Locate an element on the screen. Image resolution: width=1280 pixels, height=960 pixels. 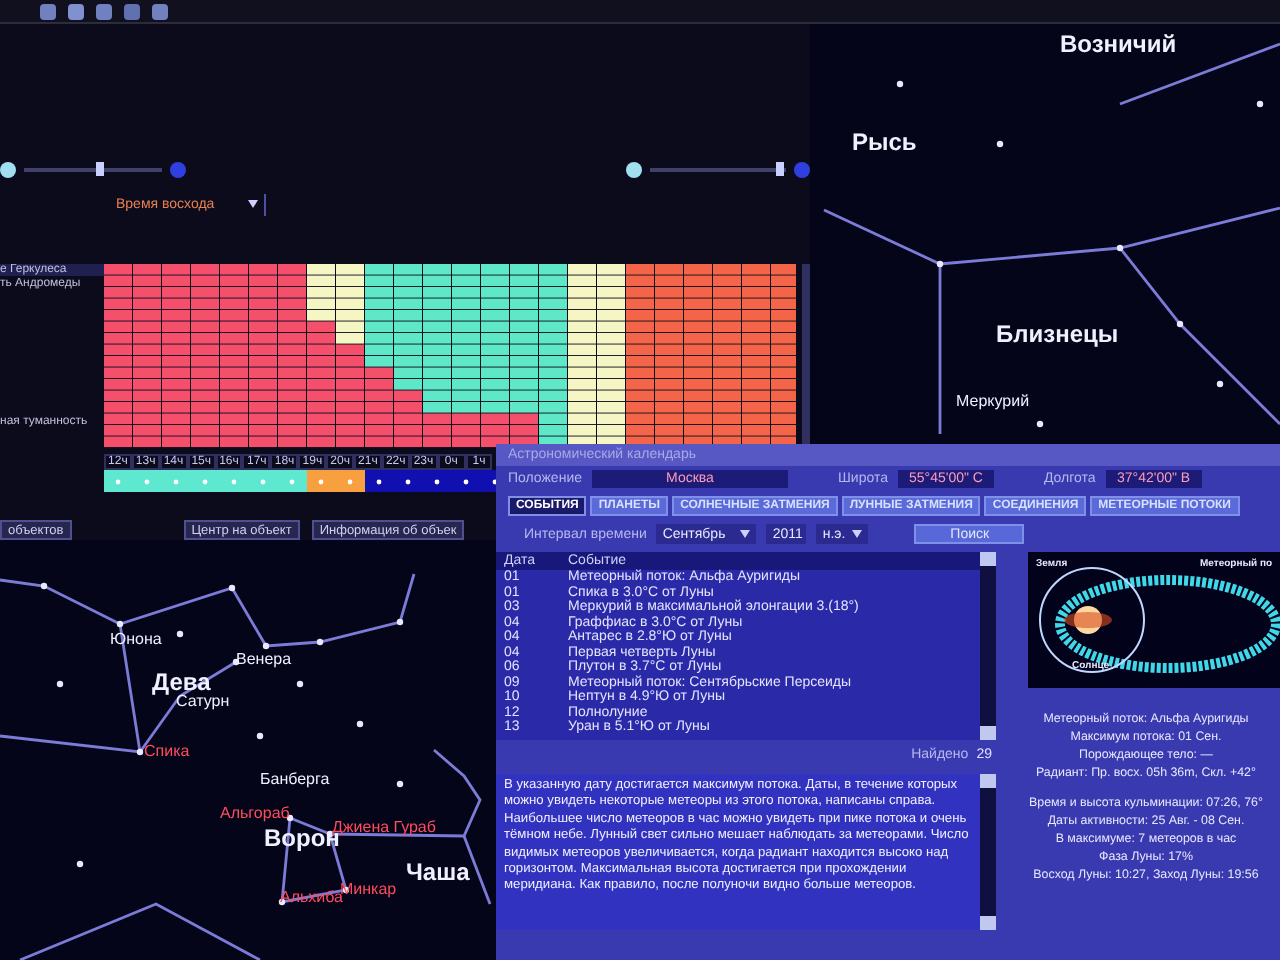
planet-label: Банберга is located at coordinates (295, 779).